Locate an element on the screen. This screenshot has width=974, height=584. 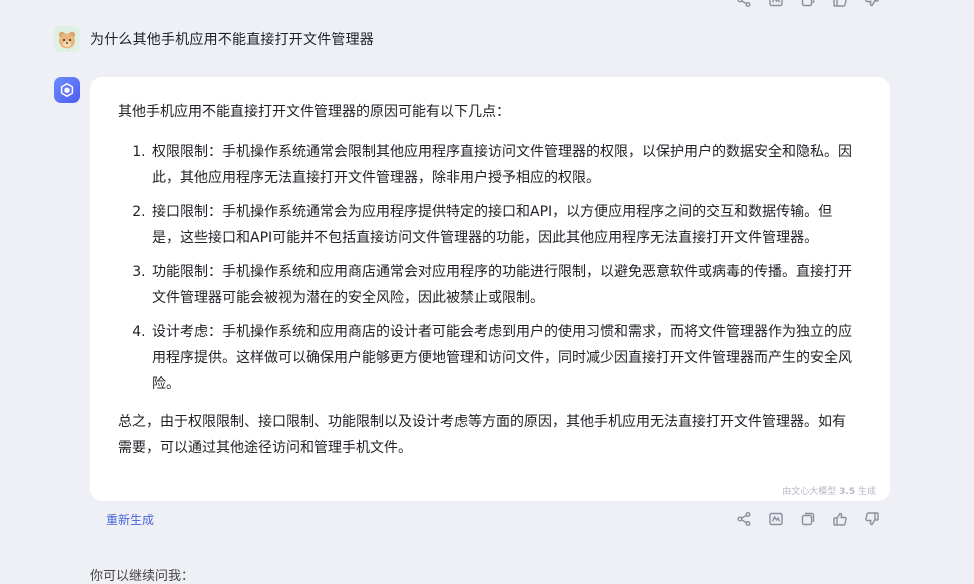
regenerate-button: 重新生成 is located at coordinates (130, 519).